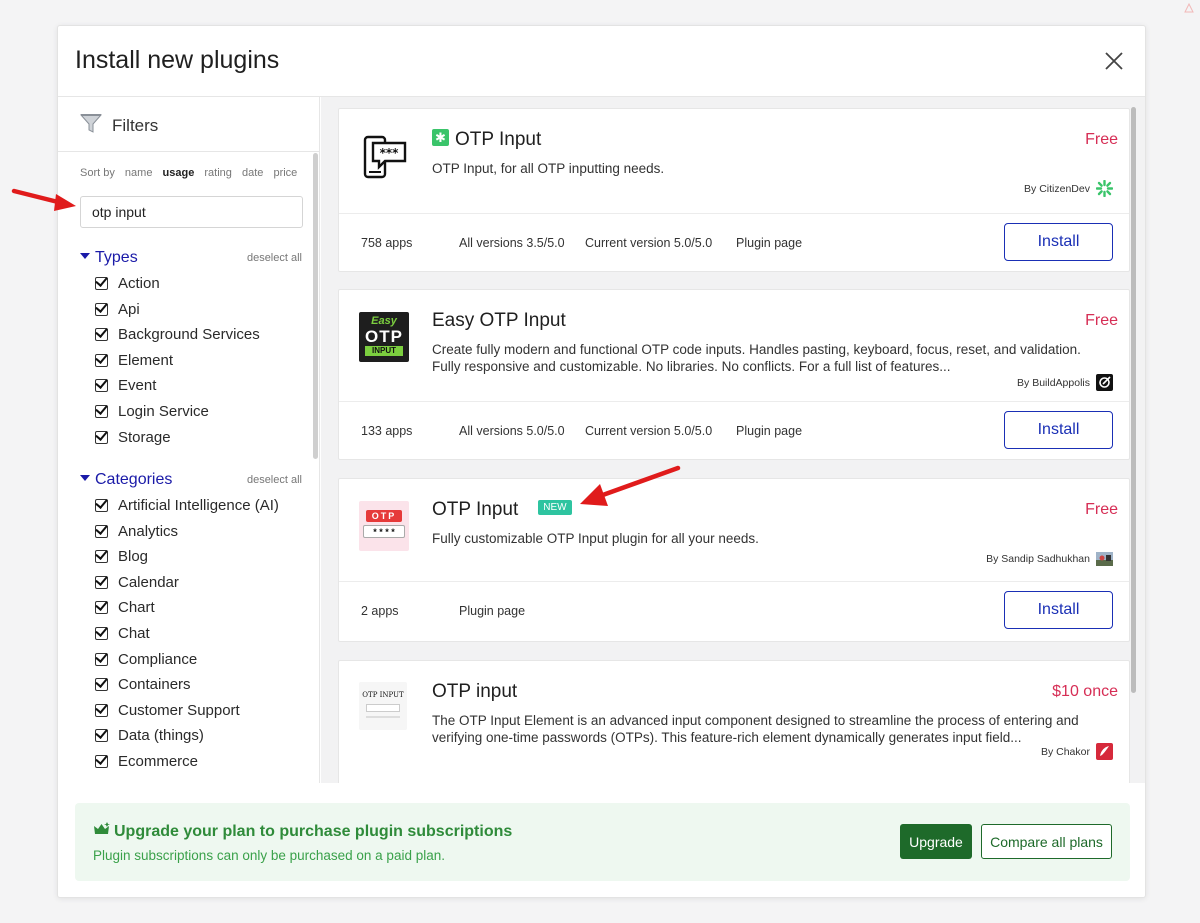 The width and height of the screenshot is (1200, 923). What do you see at coordinates (183, 634) in the screenshot?
I see `category-option: Chat` at bounding box center [183, 634].